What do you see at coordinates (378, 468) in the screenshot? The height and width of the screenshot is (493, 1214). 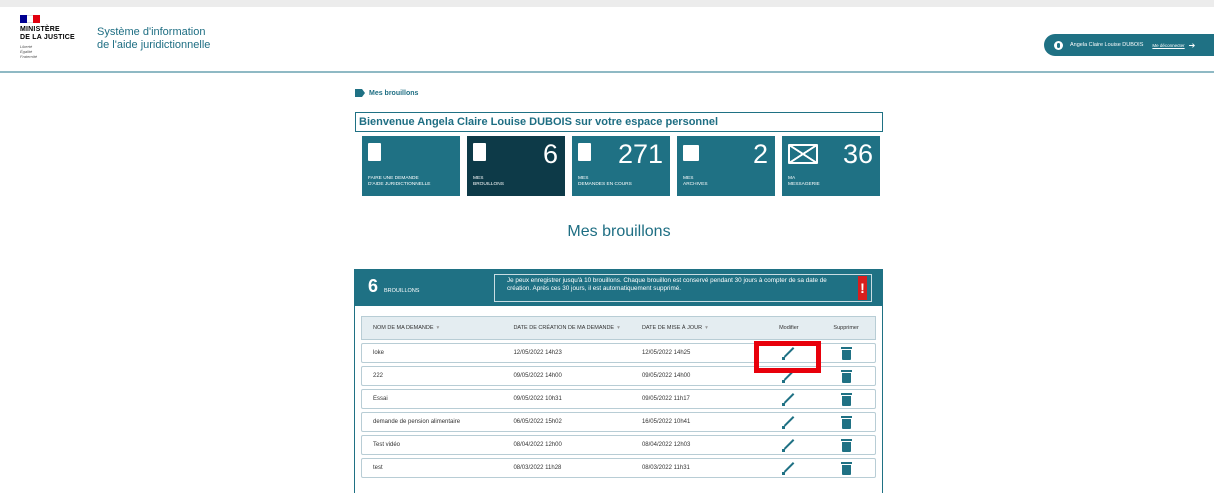 I see `draft-name: test` at bounding box center [378, 468].